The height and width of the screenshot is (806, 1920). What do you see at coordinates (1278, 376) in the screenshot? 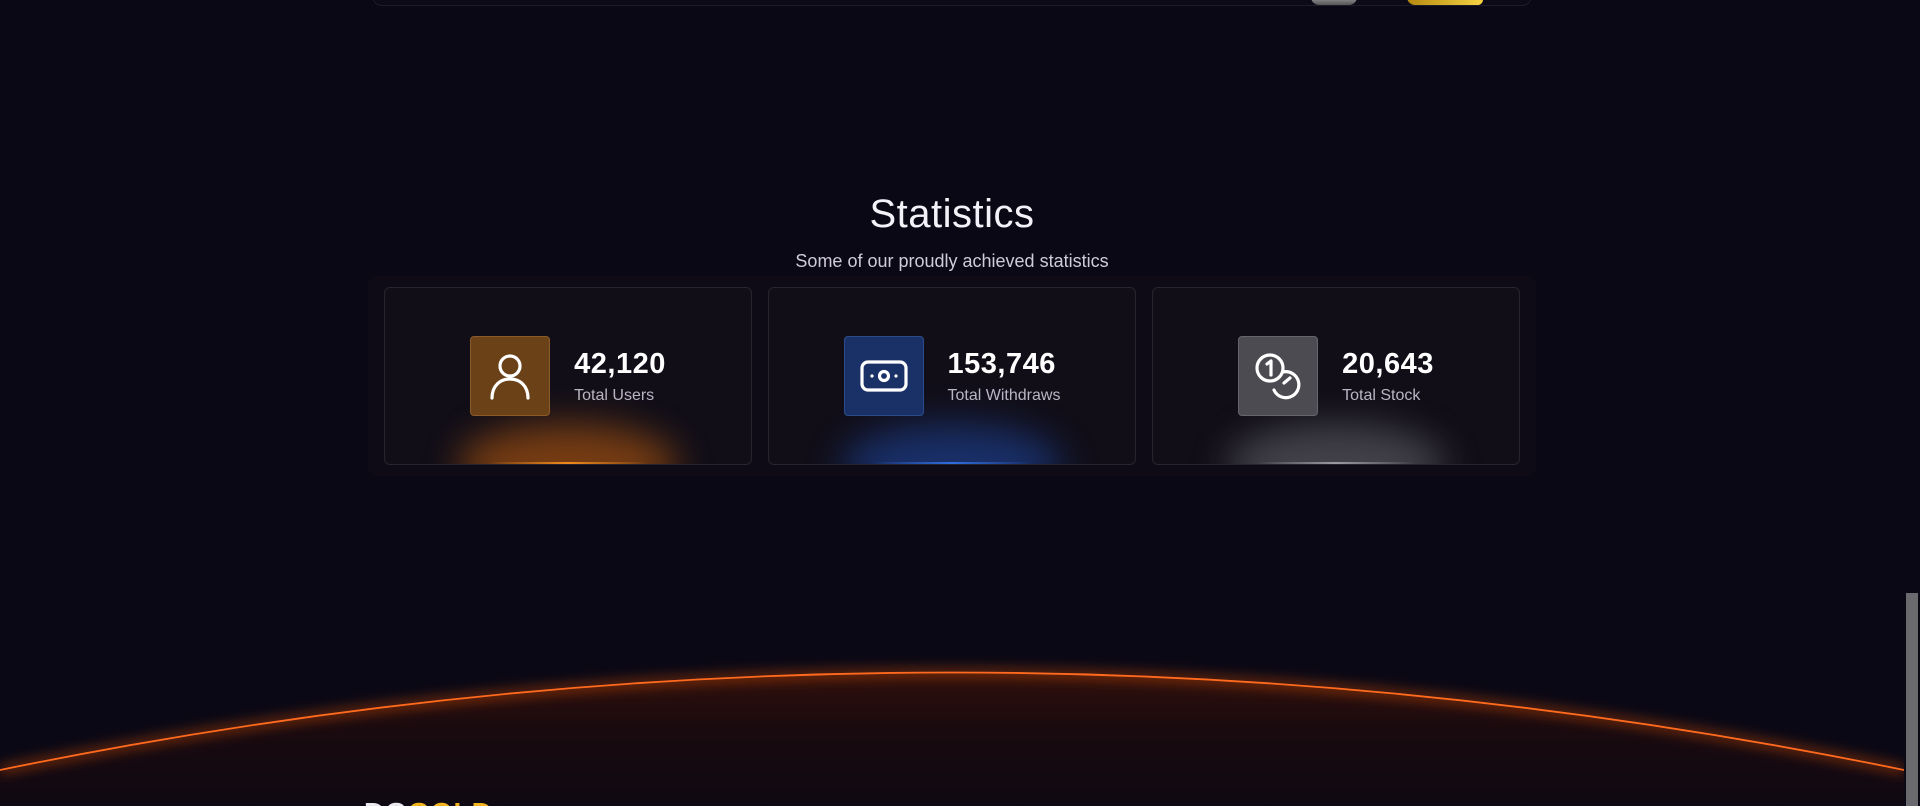
I see `coins-icon` at bounding box center [1278, 376].